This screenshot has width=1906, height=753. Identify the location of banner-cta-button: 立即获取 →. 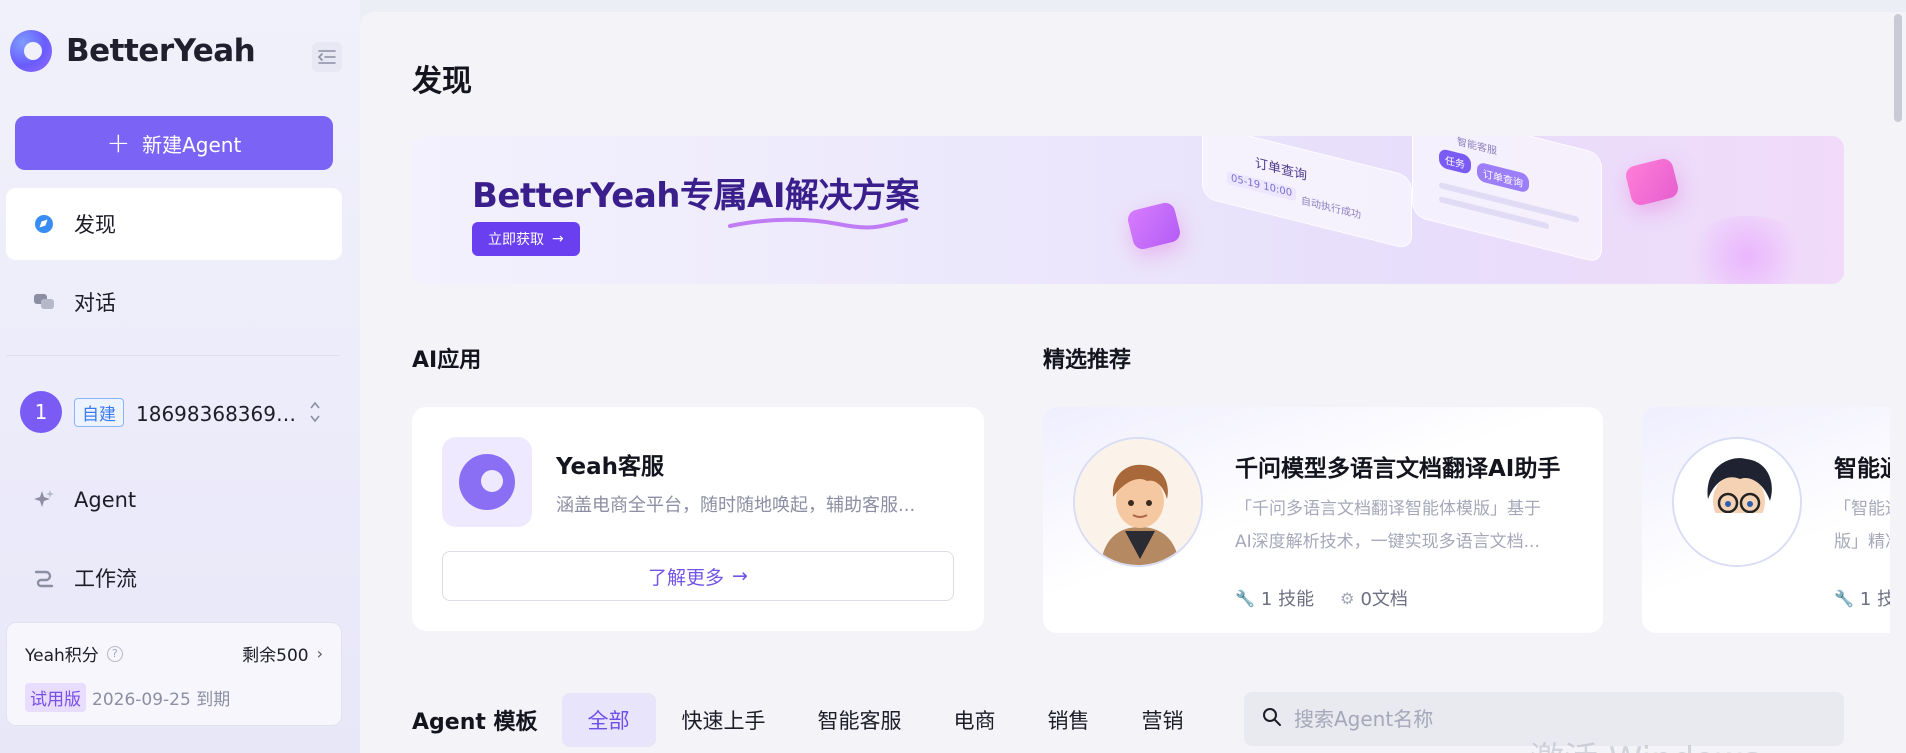
(526, 239).